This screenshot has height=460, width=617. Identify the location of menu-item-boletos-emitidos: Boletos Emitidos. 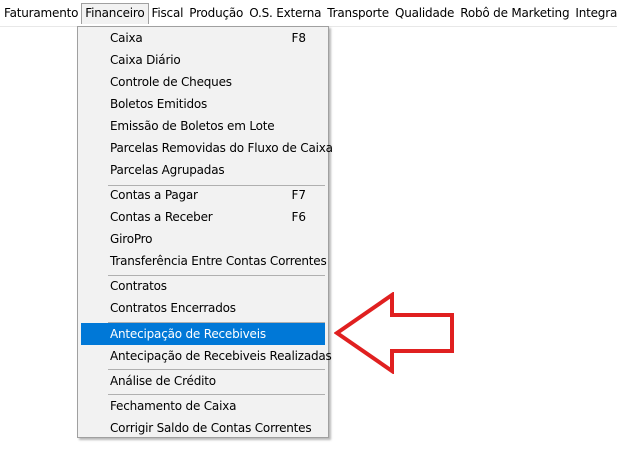
(203, 104).